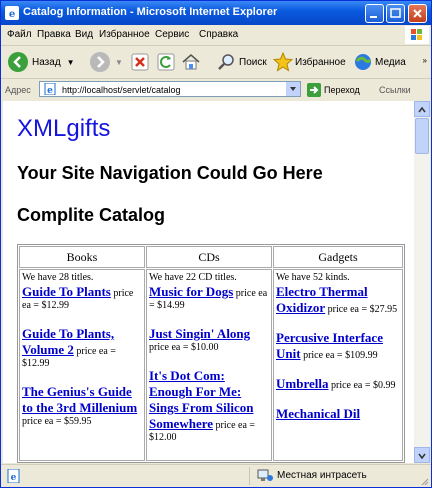 This screenshot has width=432, height=488. I want to click on list-item: Mechanical Dil, so click(338, 414).